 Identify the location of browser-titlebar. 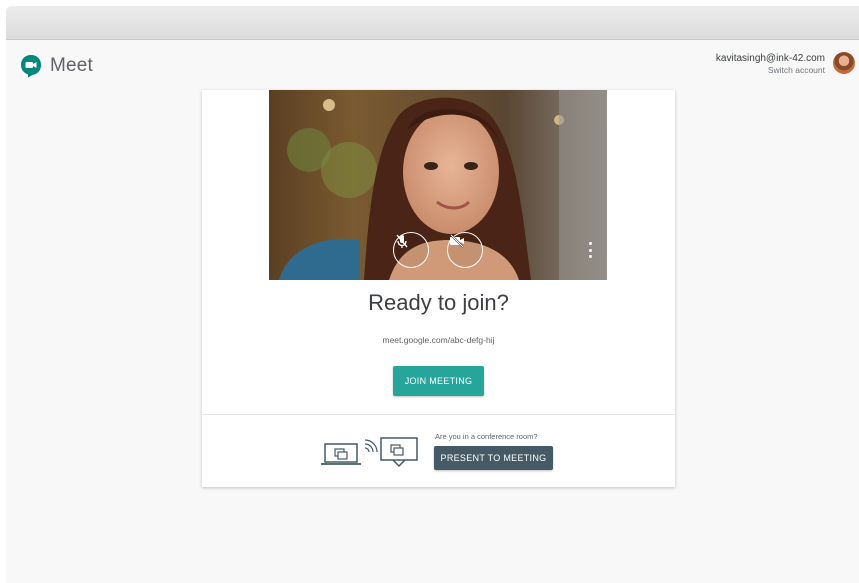
(432, 23).